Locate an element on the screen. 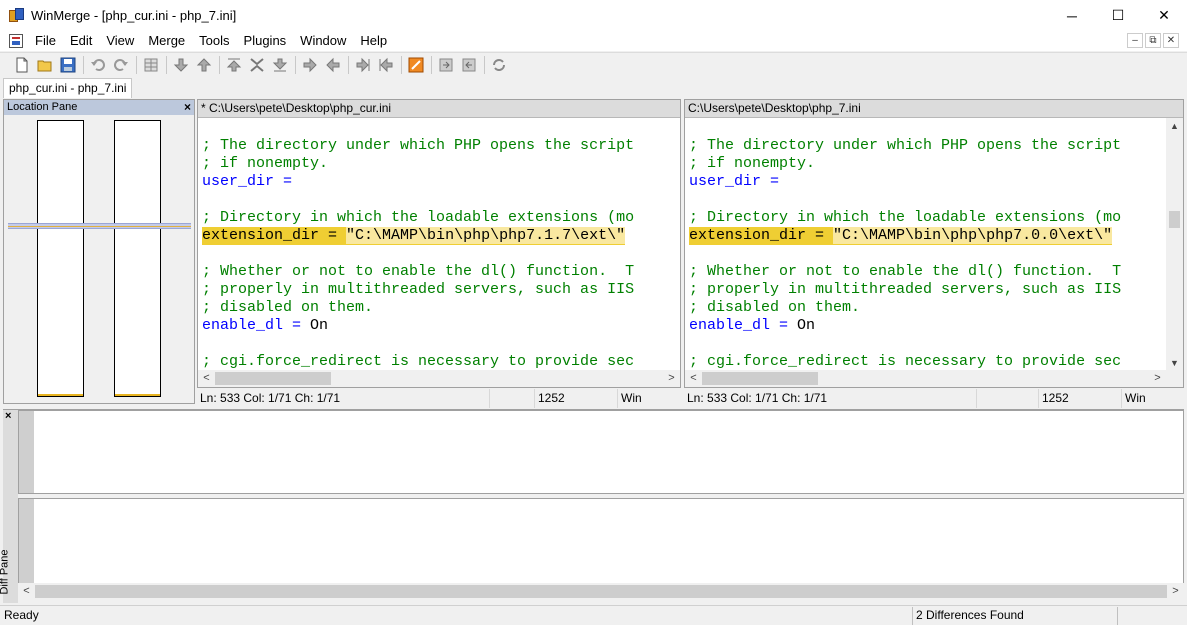 This screenshot has width=1187, height=625. maximize-button: ☐ is located at coordinates (1118, 15).